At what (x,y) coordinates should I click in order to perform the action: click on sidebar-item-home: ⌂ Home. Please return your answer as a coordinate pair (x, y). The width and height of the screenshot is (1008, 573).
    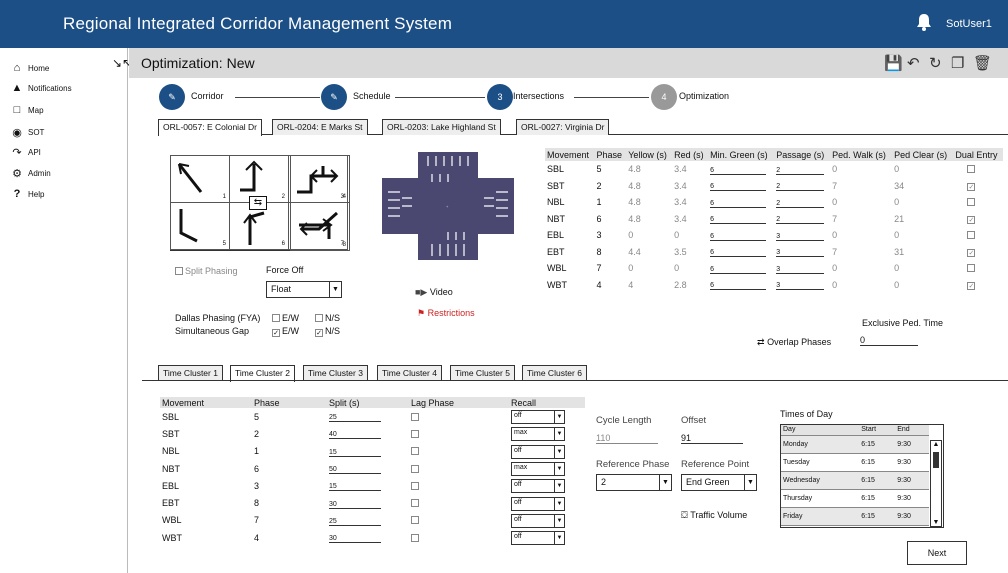
    Looking at the image, I should click on (30, 68).